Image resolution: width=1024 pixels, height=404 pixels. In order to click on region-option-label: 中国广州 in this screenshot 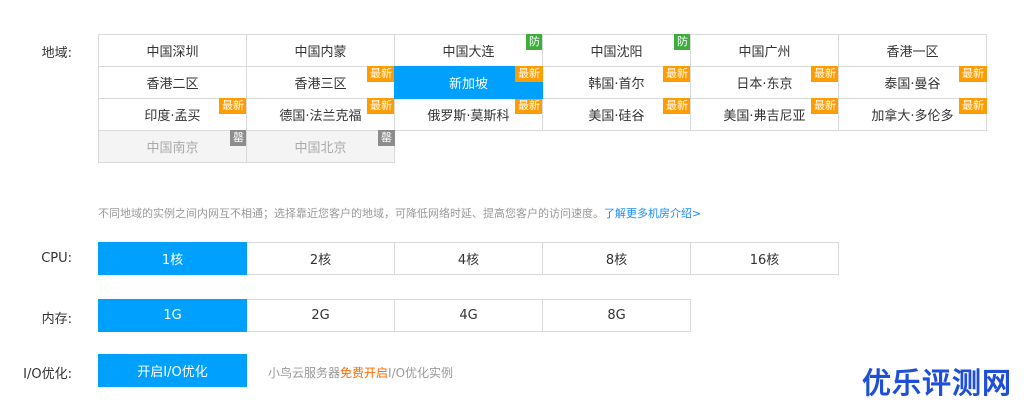, I will do `click(764, 52)`.